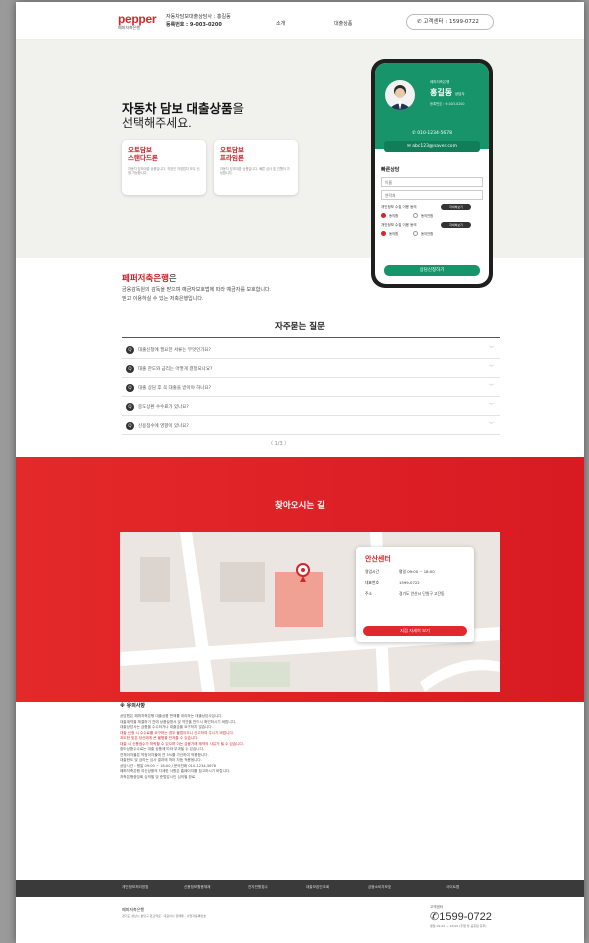 This screenshot has height=943, width=589. Describe the element at coordinates (258, 887) in the screenshot. I see `footer-link: 전자민원접수` at that location.